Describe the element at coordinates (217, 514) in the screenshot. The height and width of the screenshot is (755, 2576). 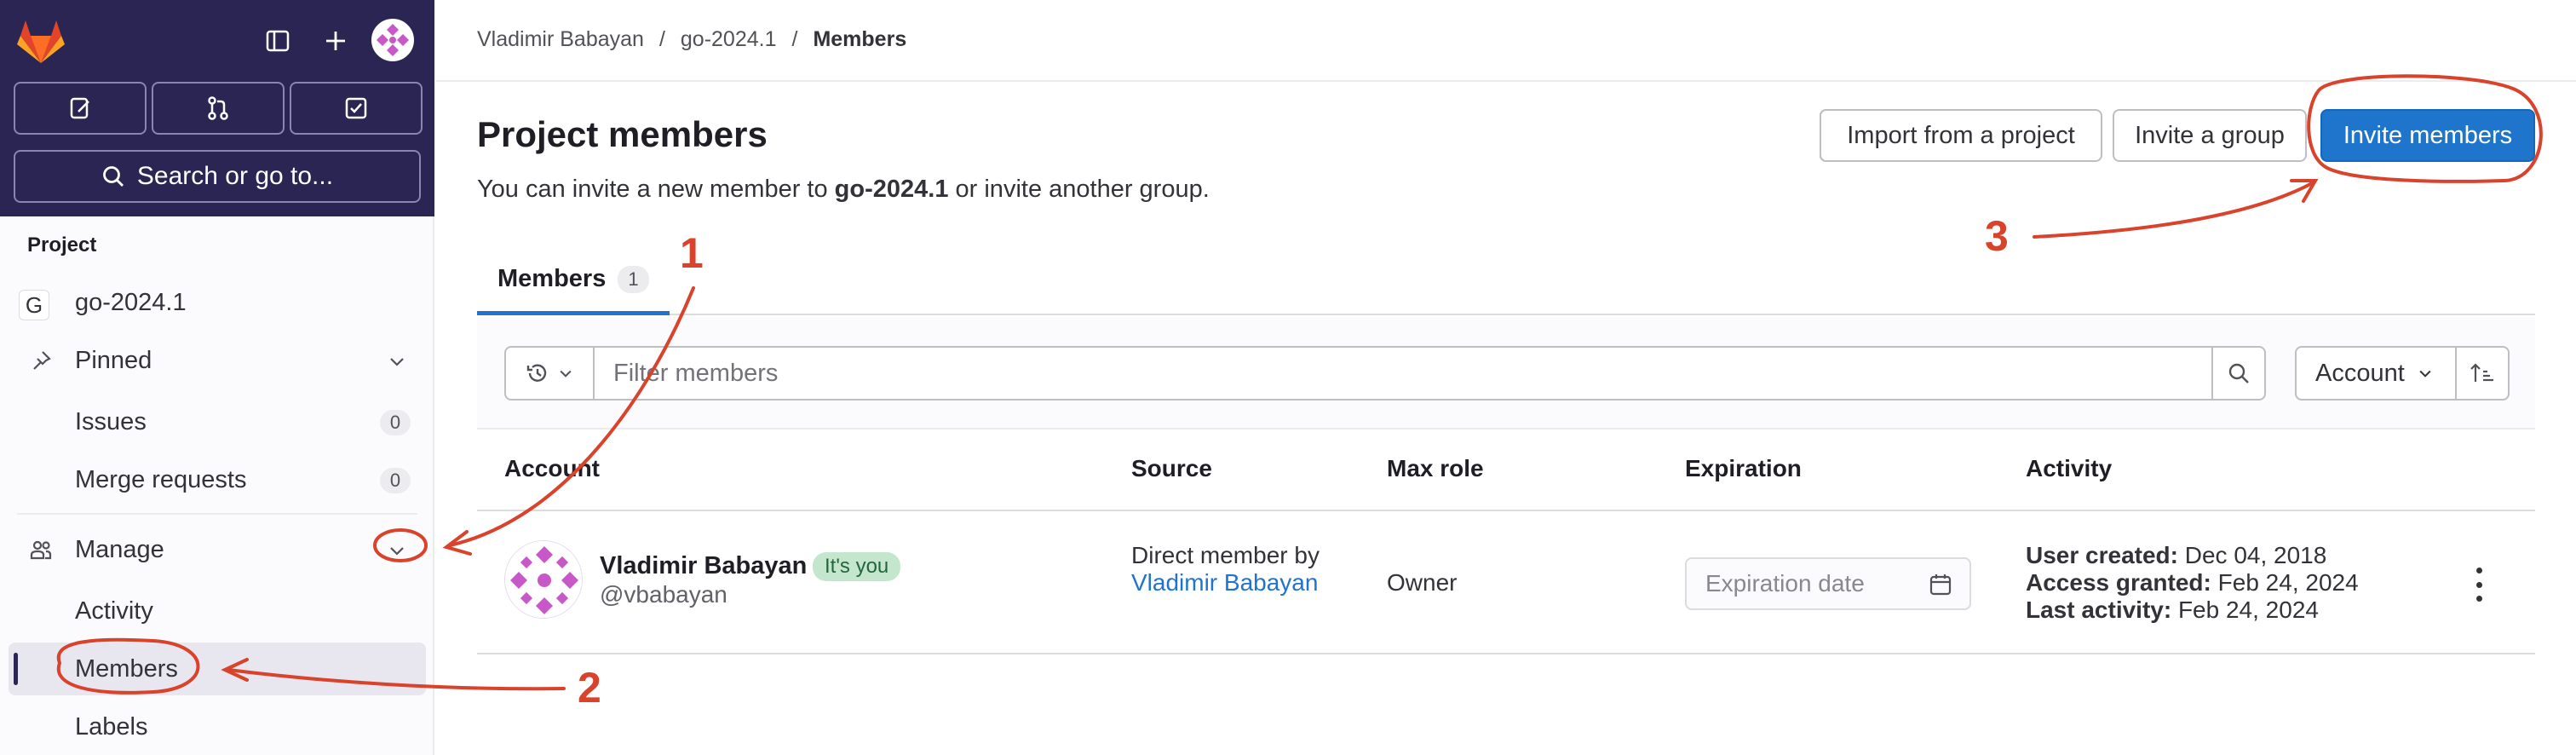
I see `sidebar-divider` at that location.